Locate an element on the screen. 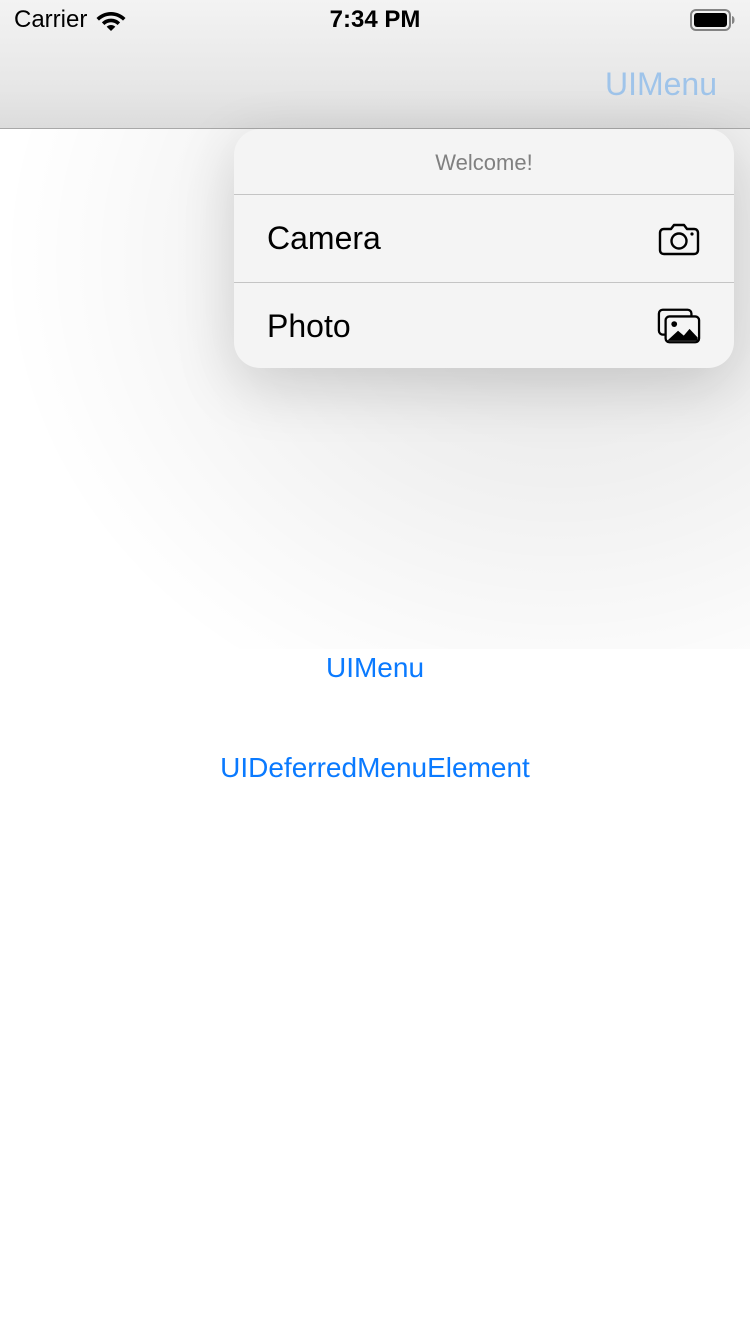 The image size is (750, 1334). uimenu-button: UIMenu is located at coordinates (375, 668).